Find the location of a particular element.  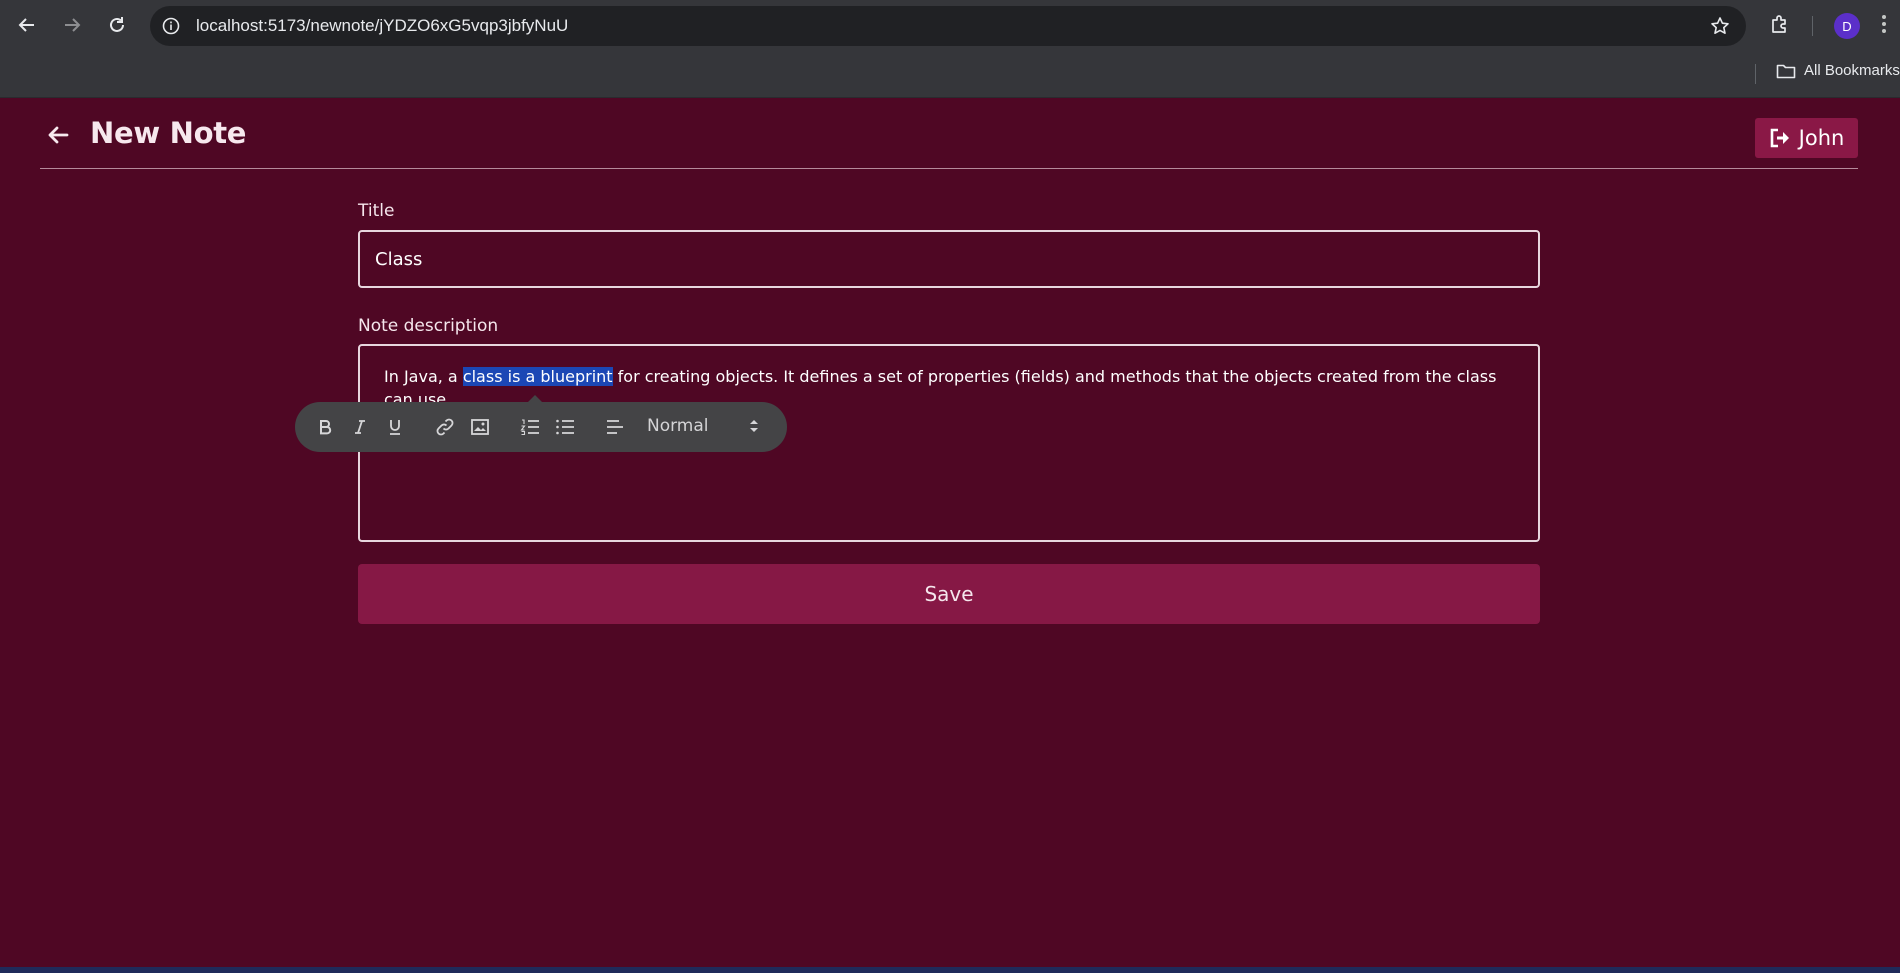

reload-icon is located at coordinates (117, 24).